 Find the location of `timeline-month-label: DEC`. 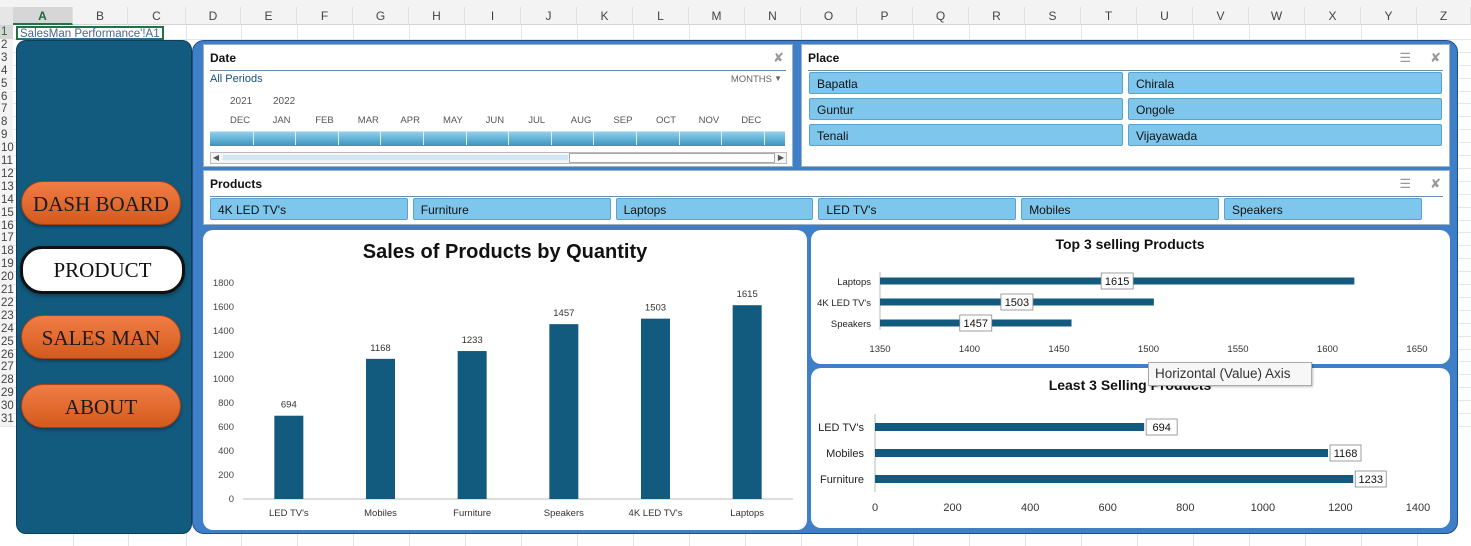

timeline-month-label: DEC is located at coordinates (751, 120).